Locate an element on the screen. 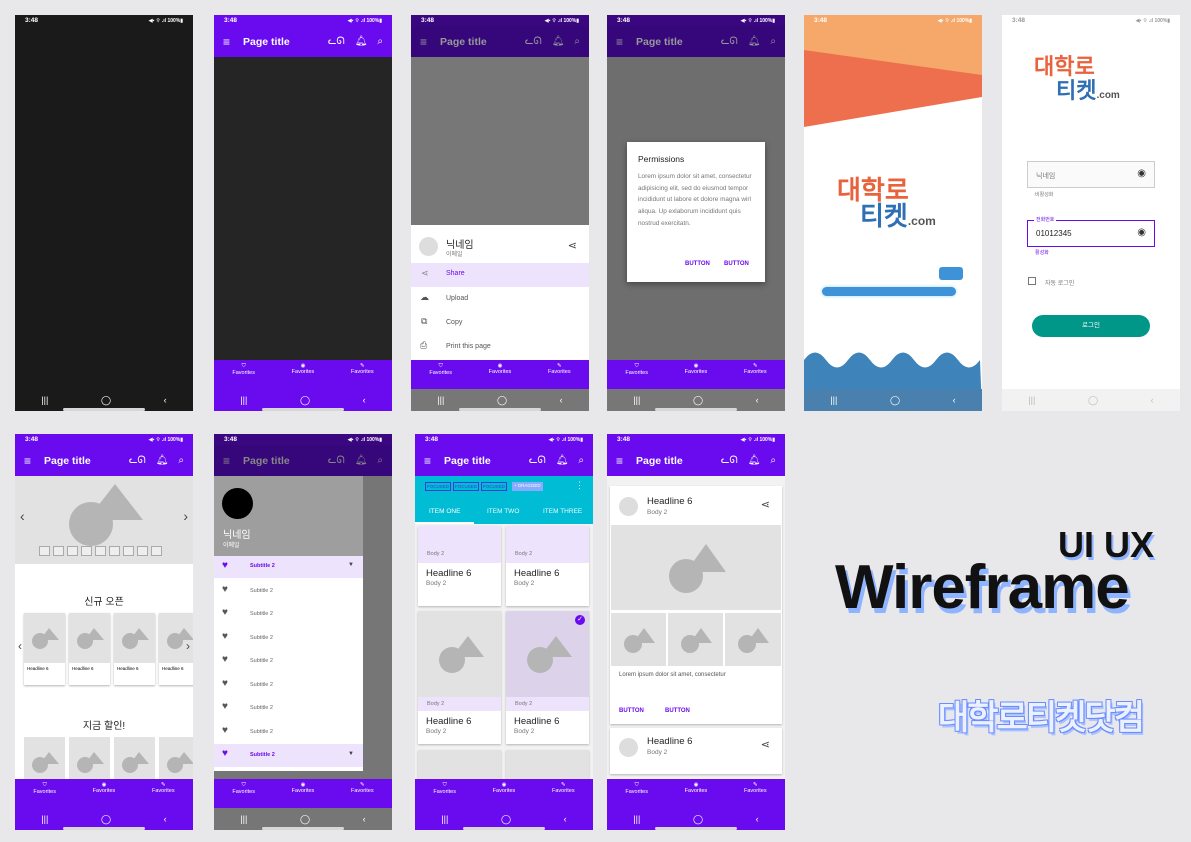 This screenshot has width=1191, height=842. nickname-field: 닉네임 ◉ is located at coordinates (1091, 174).